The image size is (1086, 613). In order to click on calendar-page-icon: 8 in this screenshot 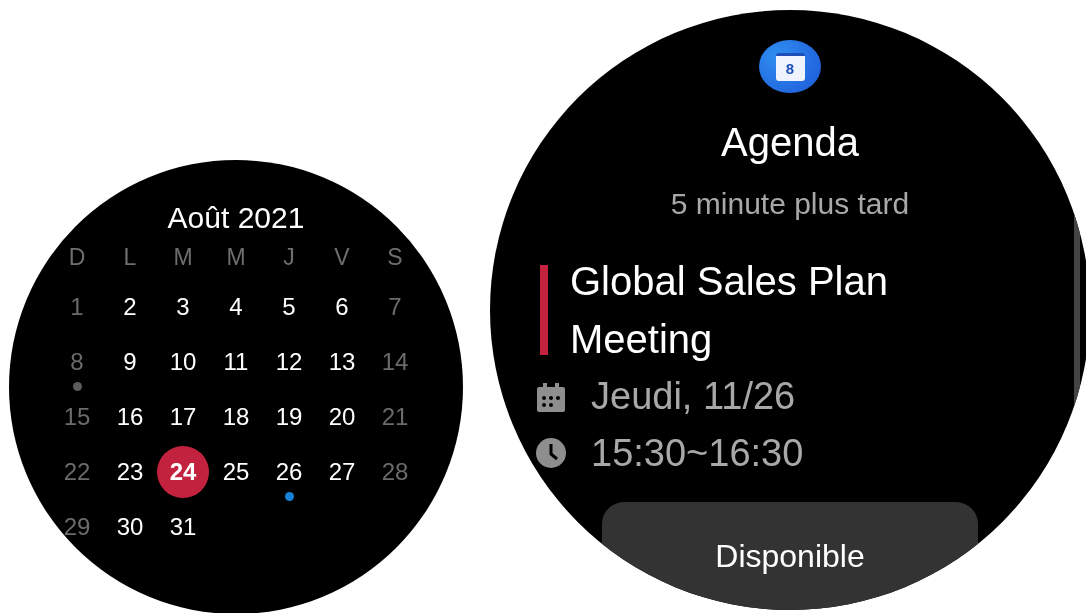, I will do `click(790, 66)`.